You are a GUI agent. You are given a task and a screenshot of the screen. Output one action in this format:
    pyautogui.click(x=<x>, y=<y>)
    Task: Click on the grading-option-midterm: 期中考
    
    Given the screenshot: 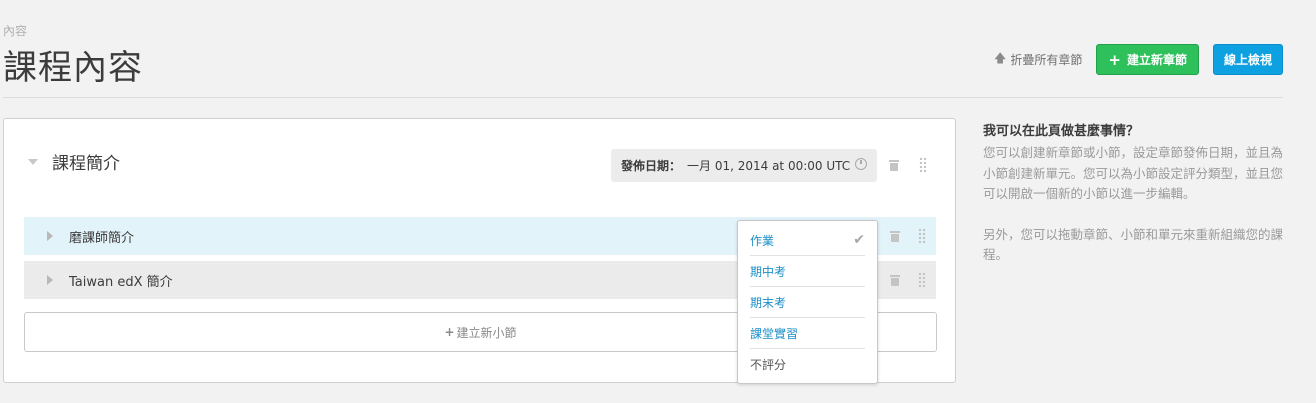 What is the action you would take?
    pyautogui.click(x=807, y=271)
    